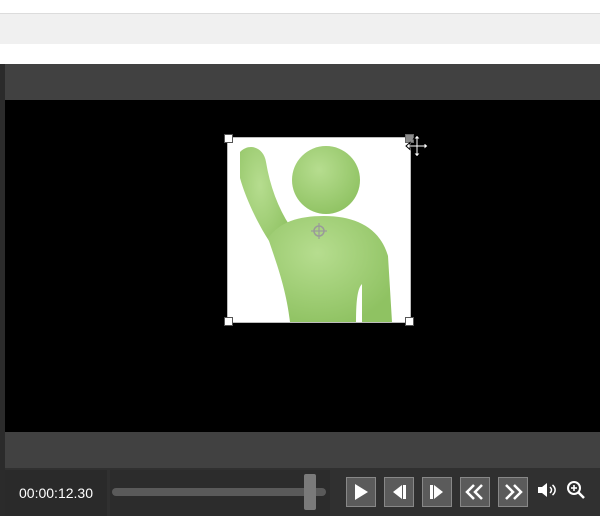 This screenshot has height=516, width=600. What do you see at coordinates (309, 492) in the screenshot?
I see `scrubber-thumb` at bounding box center [309, 492].